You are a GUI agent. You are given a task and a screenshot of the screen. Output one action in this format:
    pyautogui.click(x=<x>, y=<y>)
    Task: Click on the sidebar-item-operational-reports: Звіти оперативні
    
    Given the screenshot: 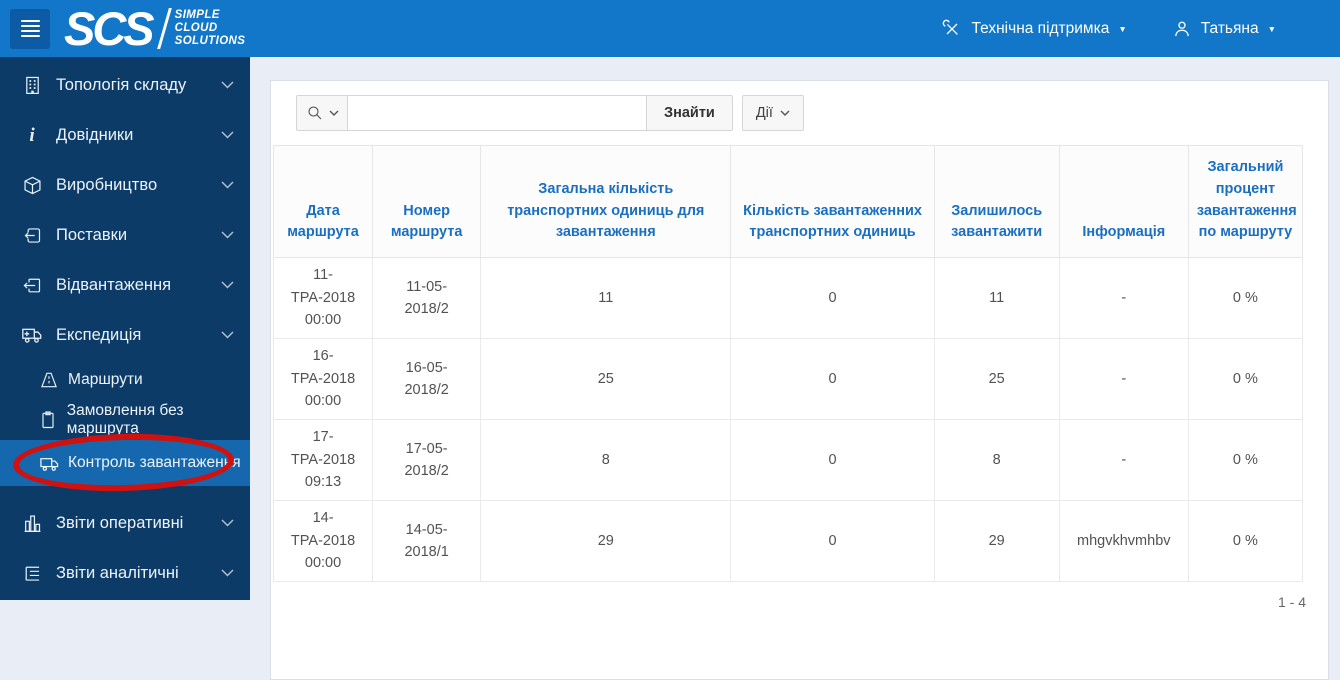 What is the action you would take?
    pyautogui.click(x=125, y=523)
    